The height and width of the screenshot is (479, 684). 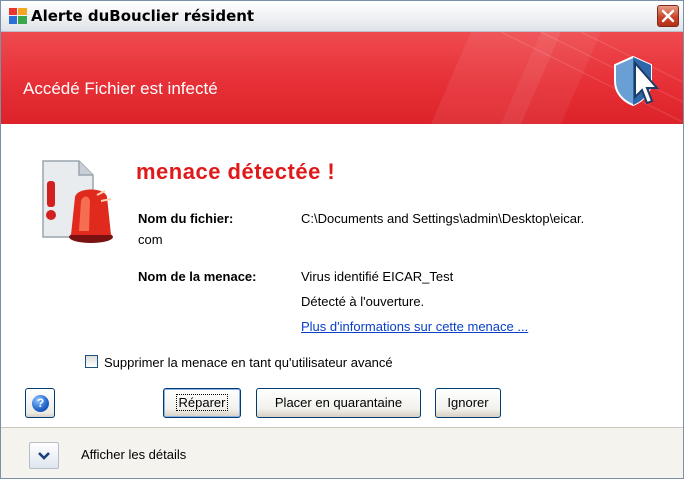 I want to click on repair-button: Réparer, so click(x=202, y=403).